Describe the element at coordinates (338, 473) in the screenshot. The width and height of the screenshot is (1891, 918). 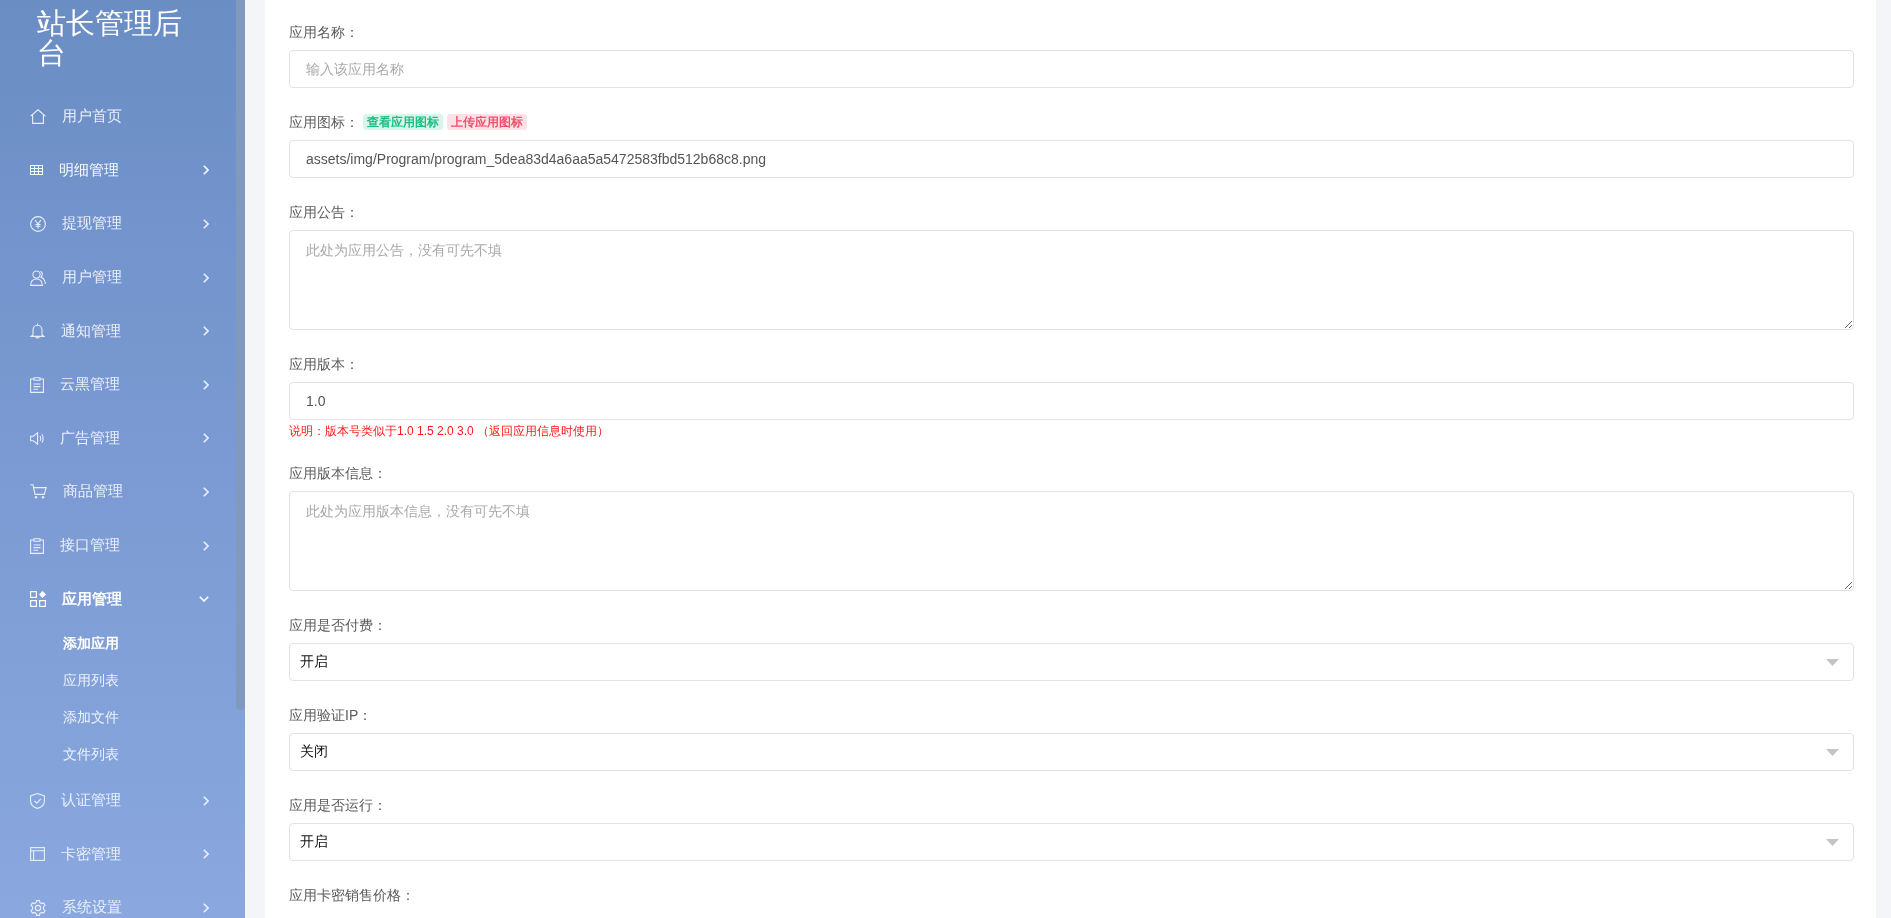
I see `field-label: 应用版本信息：` at that location.